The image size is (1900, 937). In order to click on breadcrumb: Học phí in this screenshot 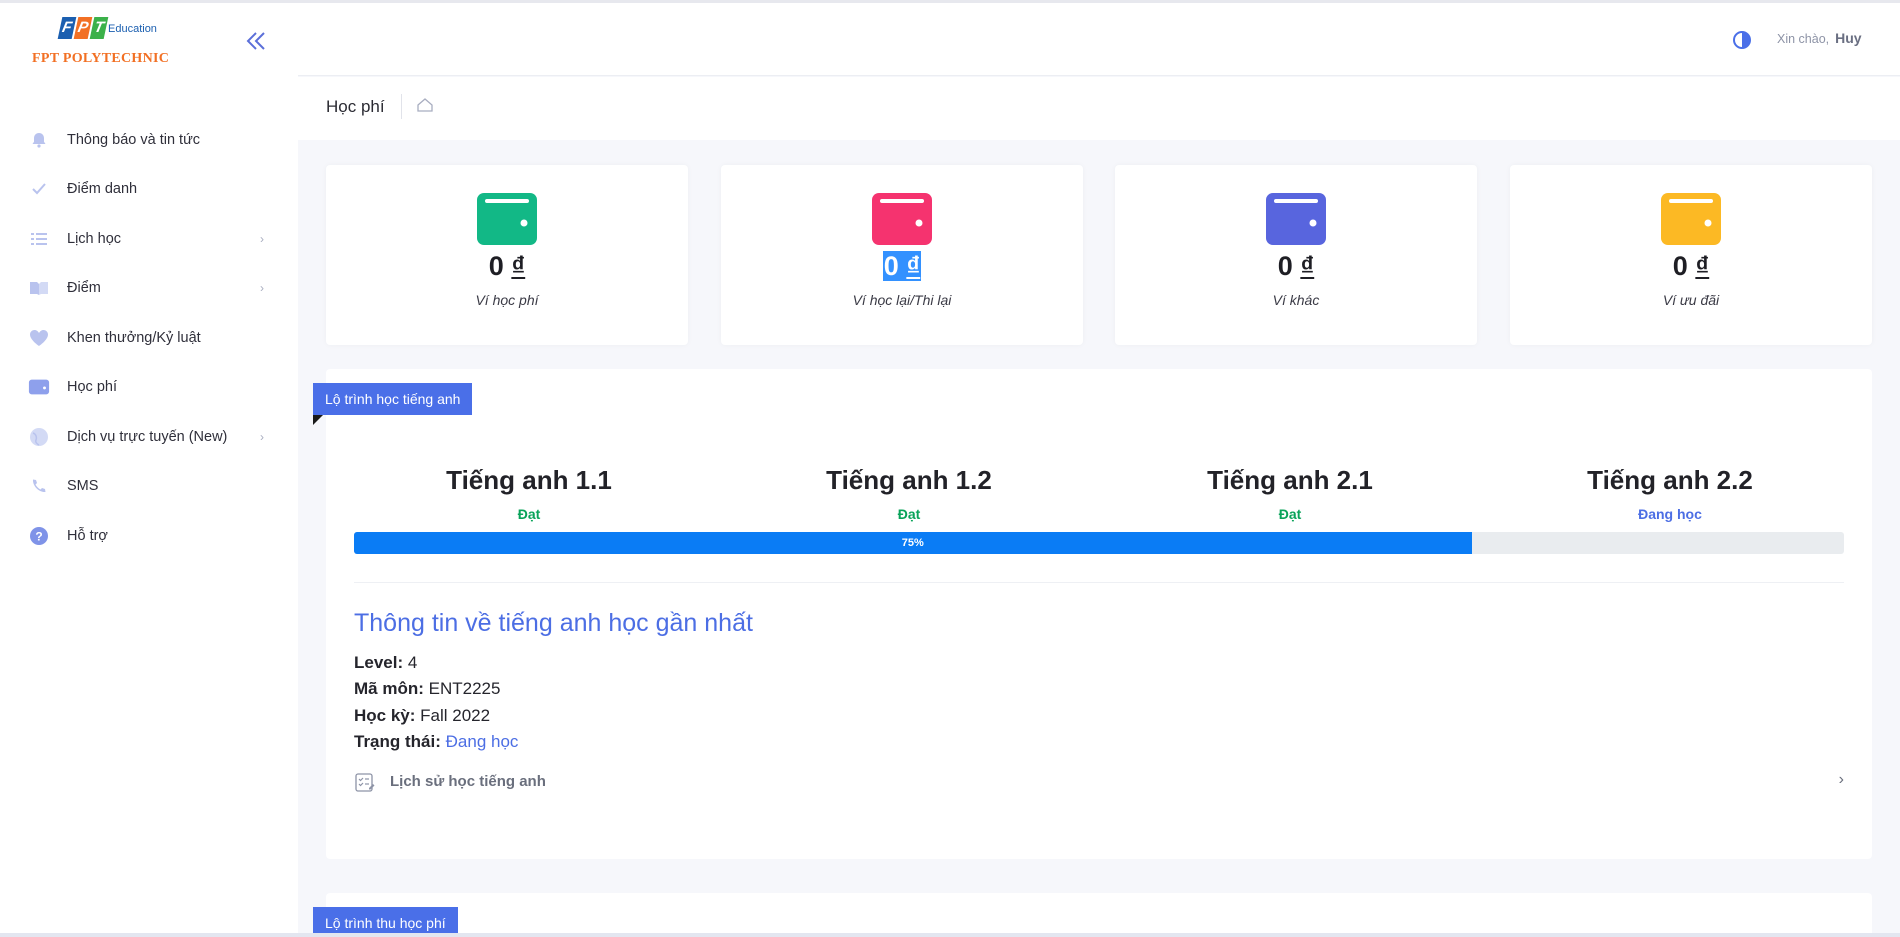, I will do `click(1099, 108)`.